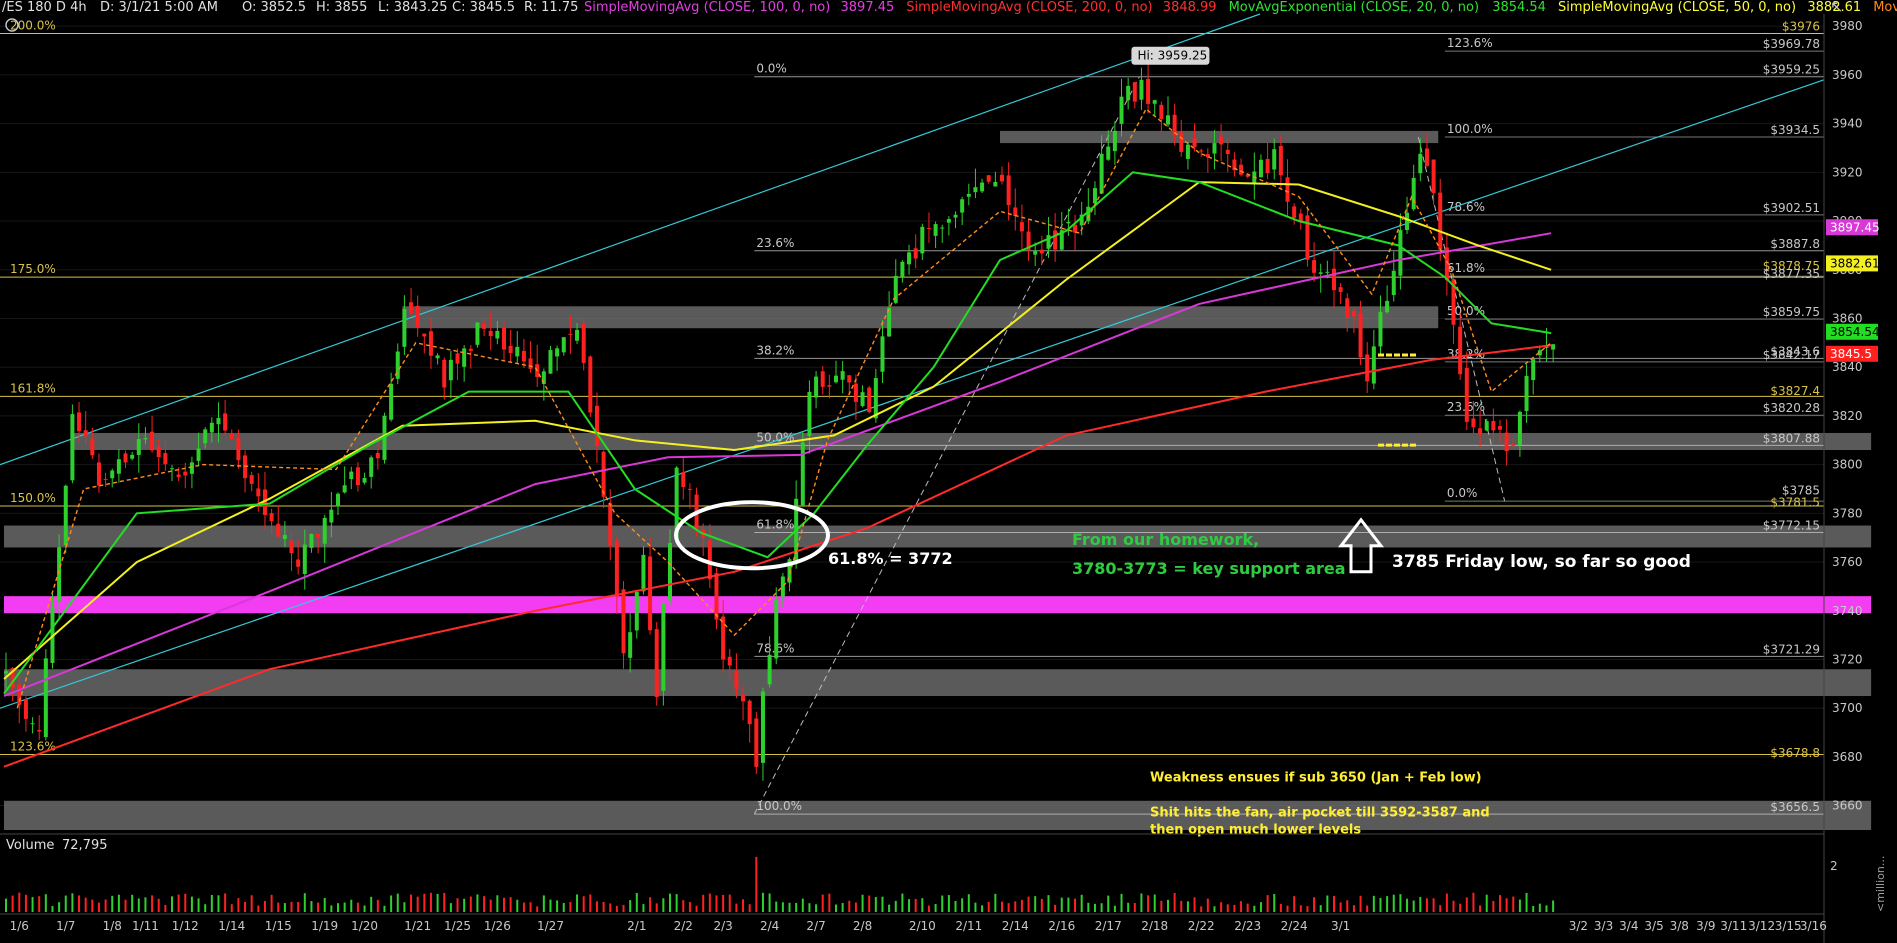  I want to click on fib-right-label: 100.0%, so click(1470, 129).